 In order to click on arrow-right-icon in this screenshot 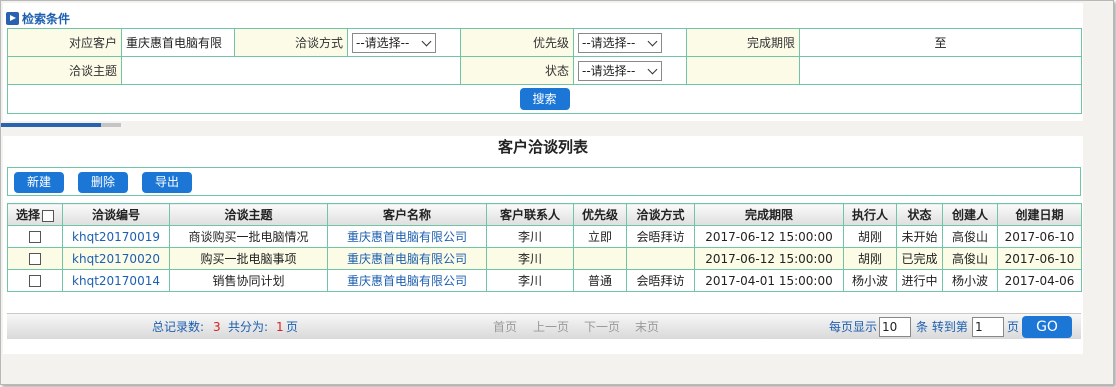, I will do `click(12, 18)`.